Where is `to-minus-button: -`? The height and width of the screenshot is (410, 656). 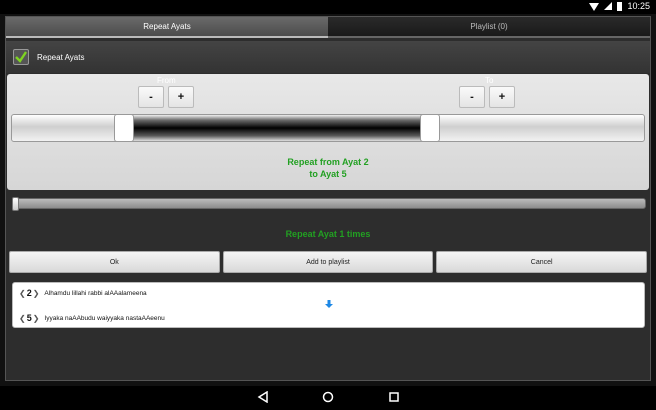 to-minus-button: - is located at coordinates (472, 97).